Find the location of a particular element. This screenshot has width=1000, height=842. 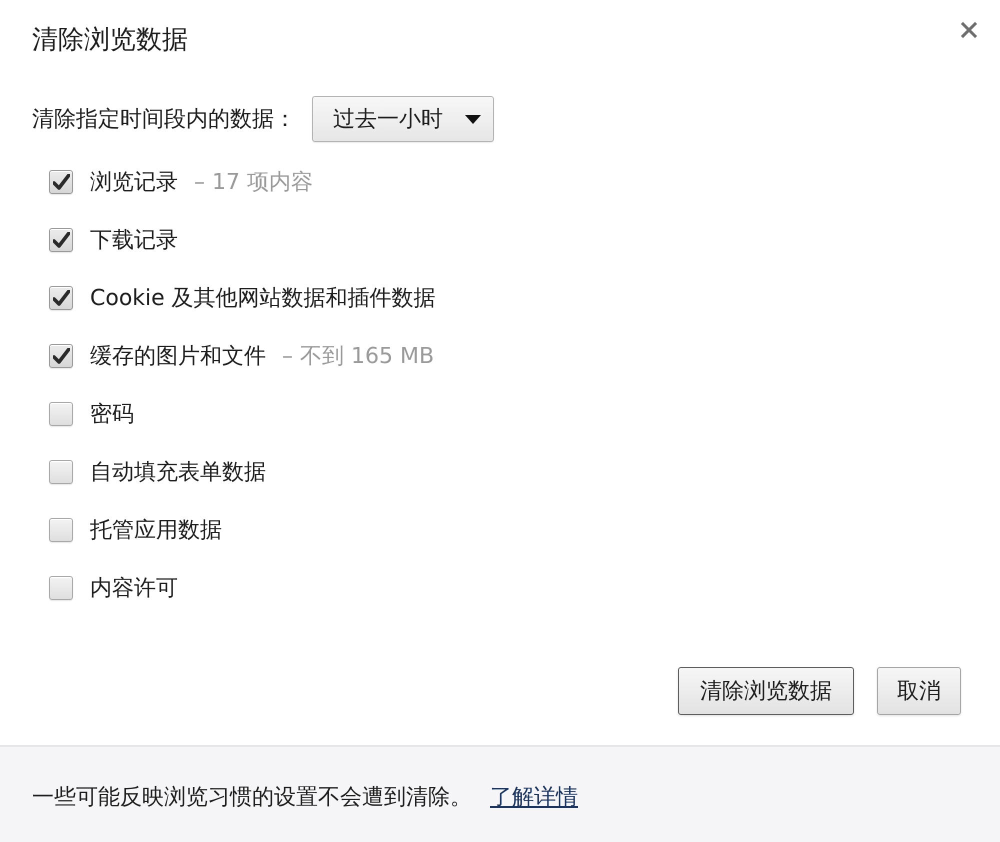

footer-note: 一些可能反映浏览习惯的设置不会遭到清除。 is located at coordinates (252, 798).